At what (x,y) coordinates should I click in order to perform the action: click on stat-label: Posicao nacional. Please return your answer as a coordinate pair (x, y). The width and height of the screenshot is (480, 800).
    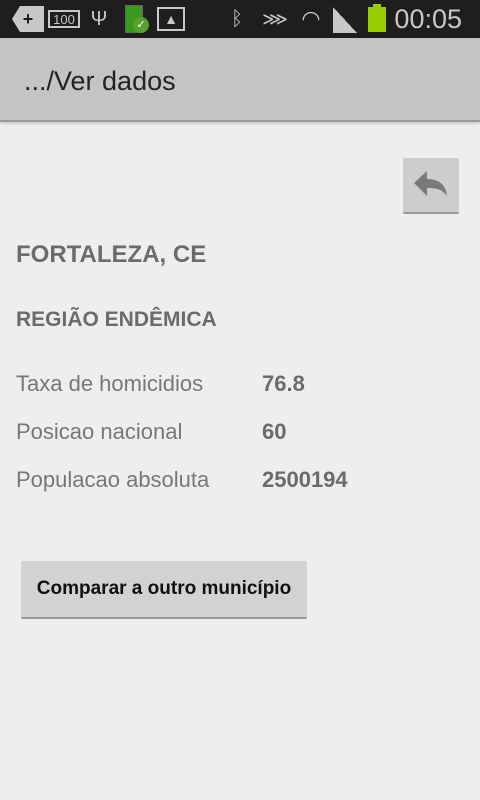
    Looking at the image, I should click on (99, 431).